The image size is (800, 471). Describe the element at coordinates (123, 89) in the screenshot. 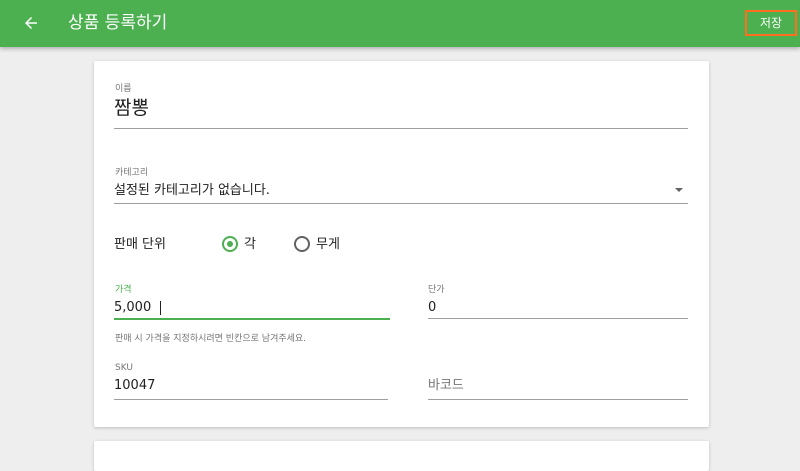

I see `name-label: 이름` at that location.